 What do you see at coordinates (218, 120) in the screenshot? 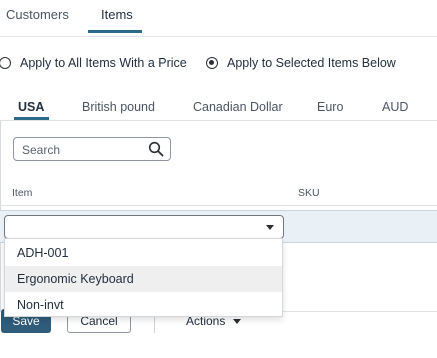
I see `currency-tabs-divider` at bounding box center [218, 120].